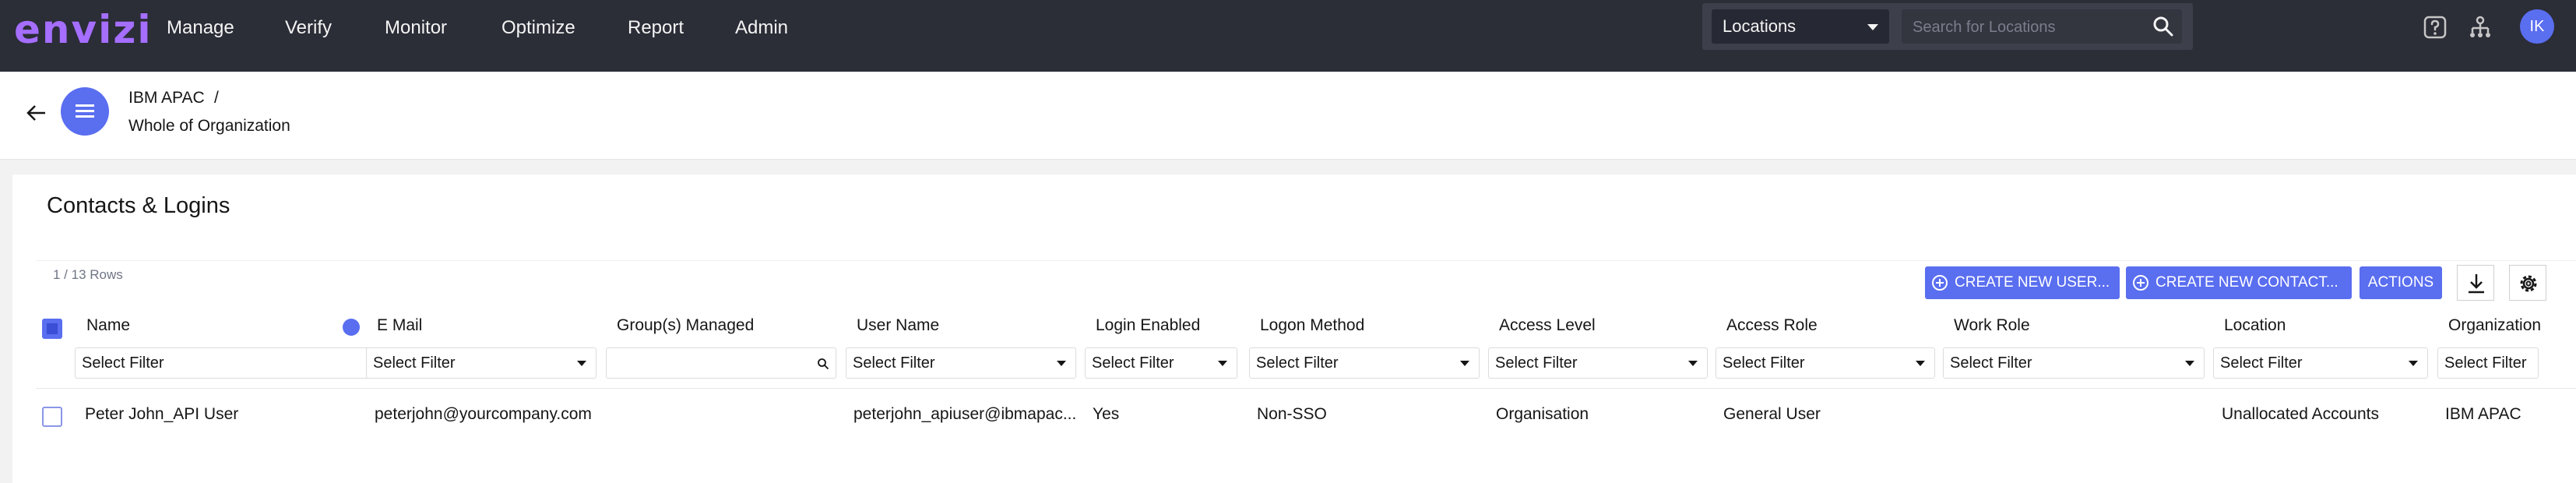 Image resolution: width=2576 pixels, height=483 pixels. I want to click on hamburger-menu-button, so click(85, 111).